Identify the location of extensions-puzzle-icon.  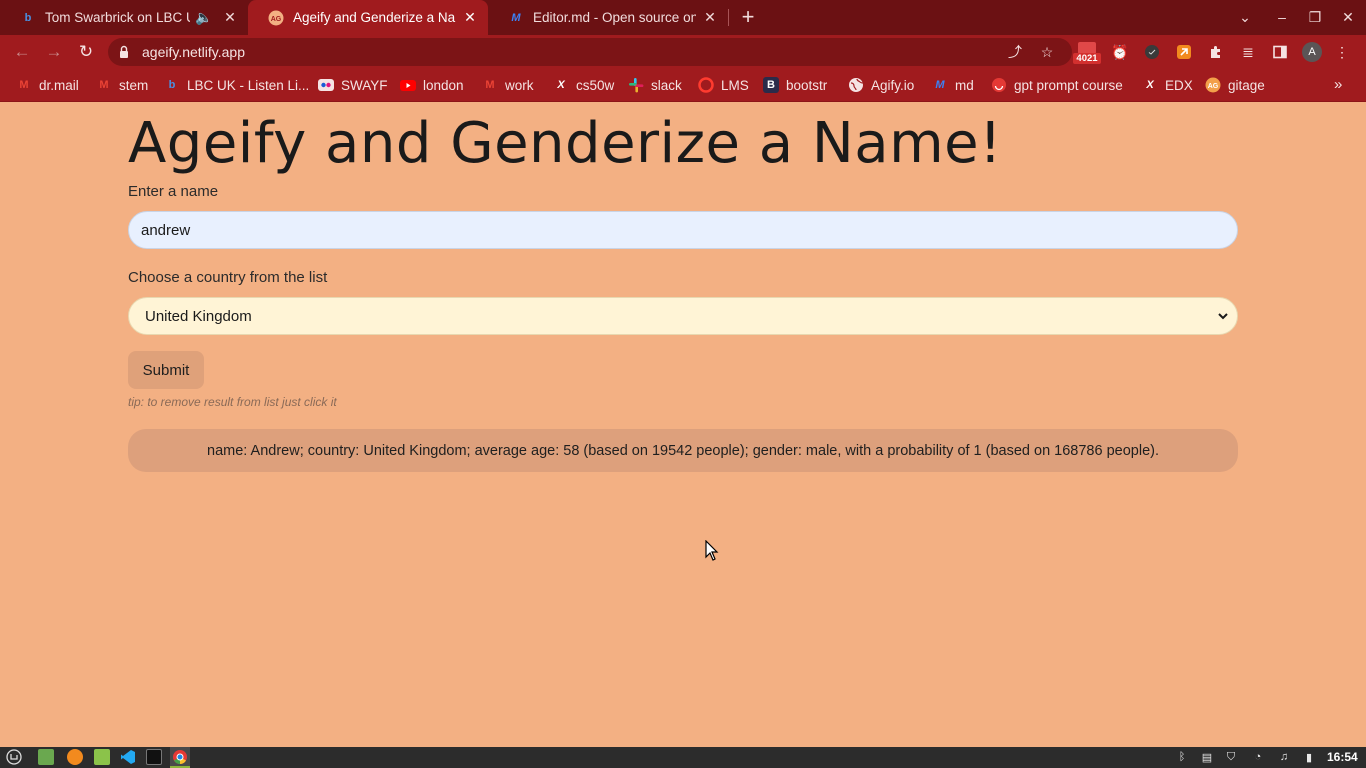
(1216, 52).